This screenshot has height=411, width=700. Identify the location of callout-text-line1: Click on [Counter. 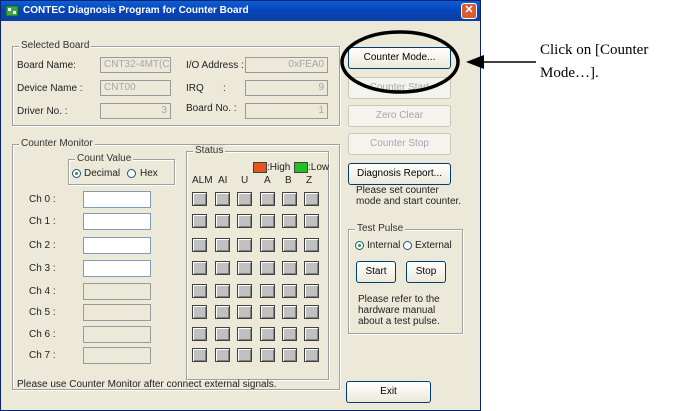
(594, 50).